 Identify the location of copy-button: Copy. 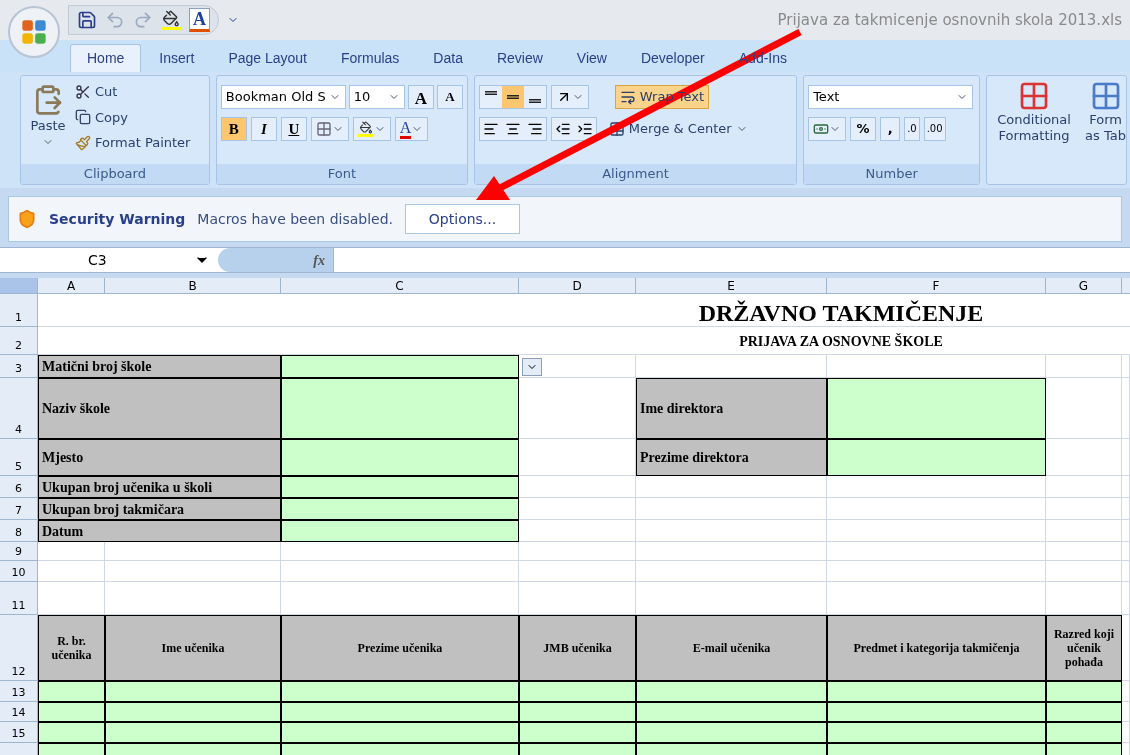
(133, 117).